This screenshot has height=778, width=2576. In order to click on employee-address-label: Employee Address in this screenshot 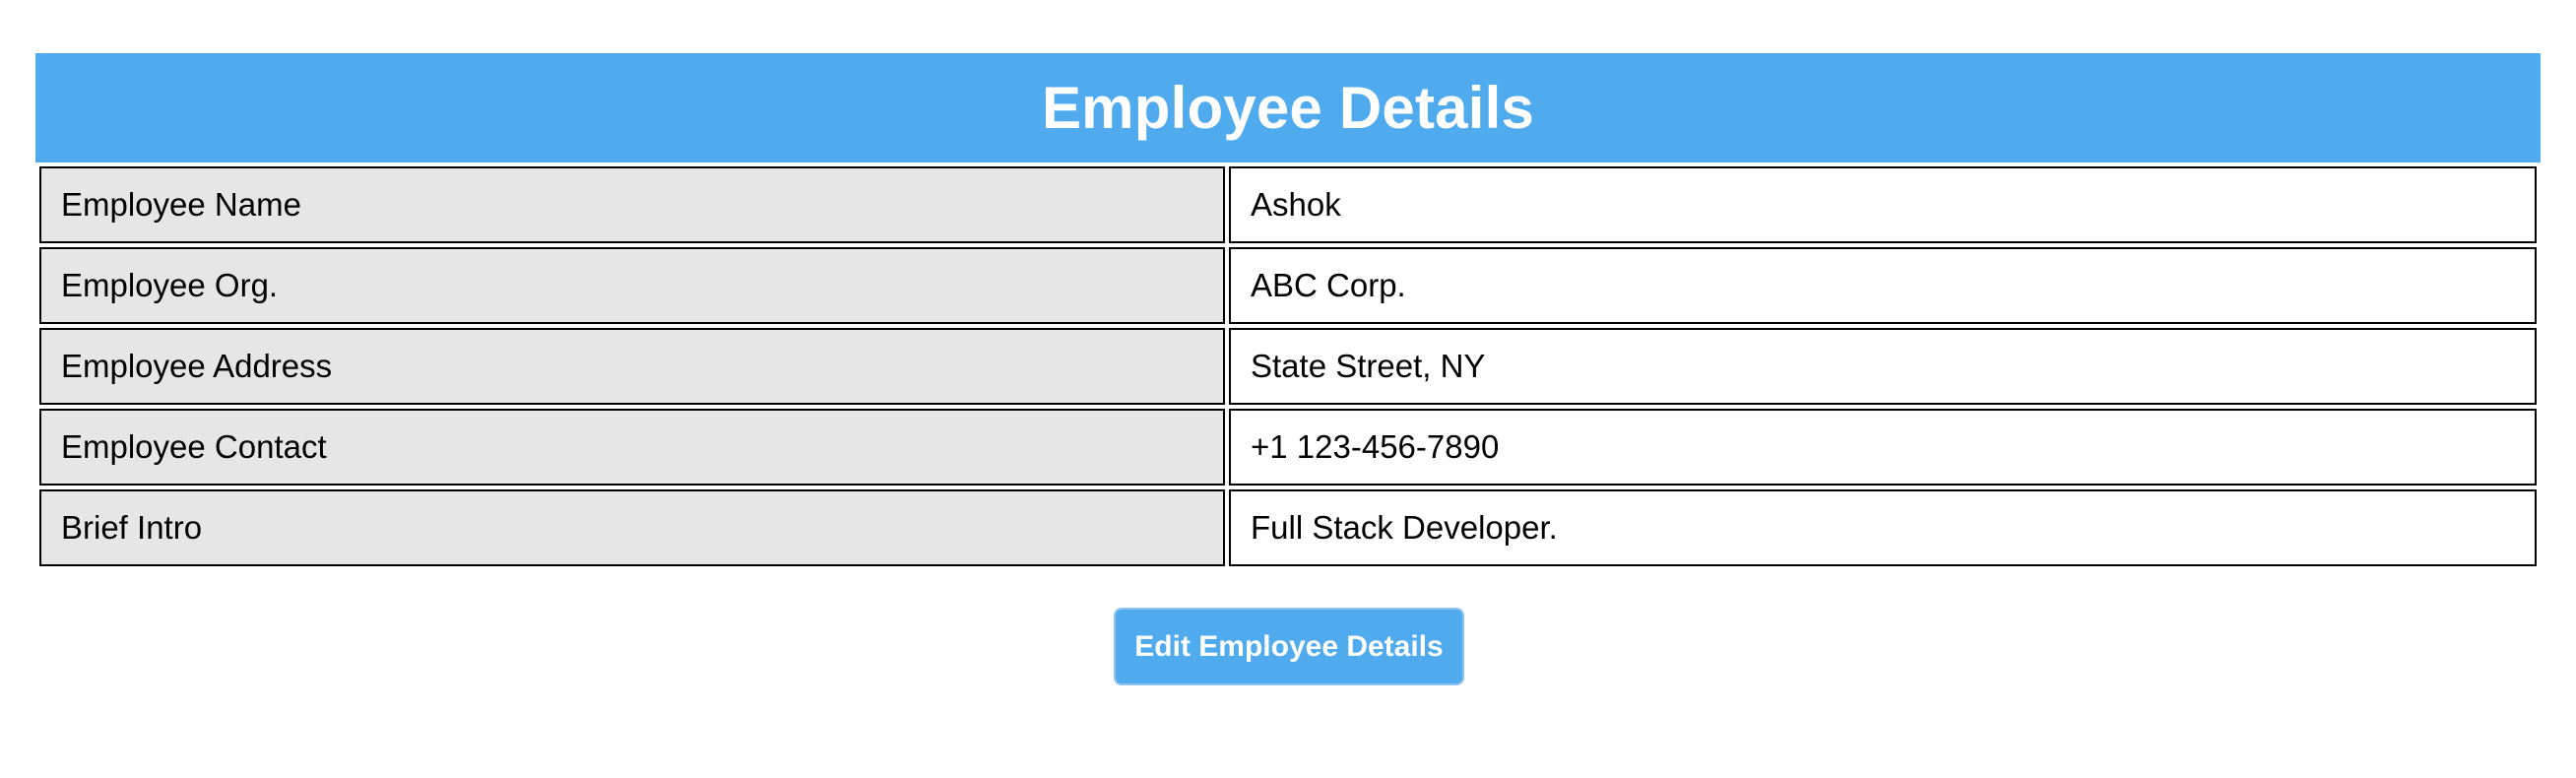, I will do `click(632, 366)`.